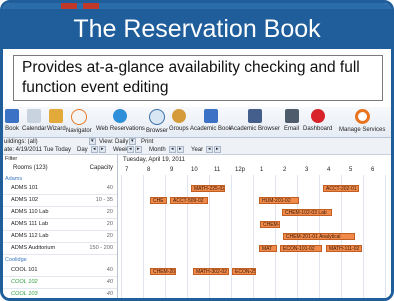 The width and height of the screenshot is (394, 301). What do you see at coordinates (341, 188) in the screenshot?
I see `event-block: ACCT-202-01` at bounding box center [341, 188].